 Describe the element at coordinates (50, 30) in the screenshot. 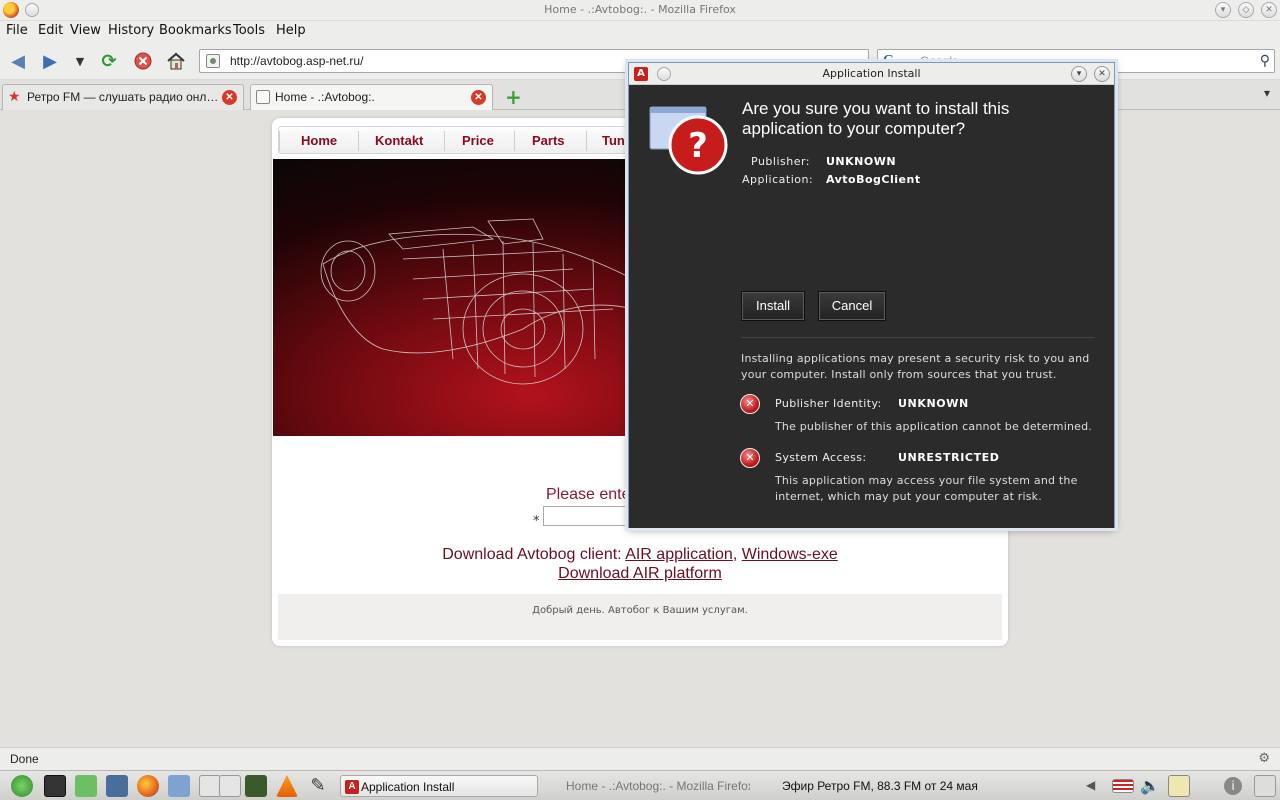

I see `menu-edit: Edit` at that location.